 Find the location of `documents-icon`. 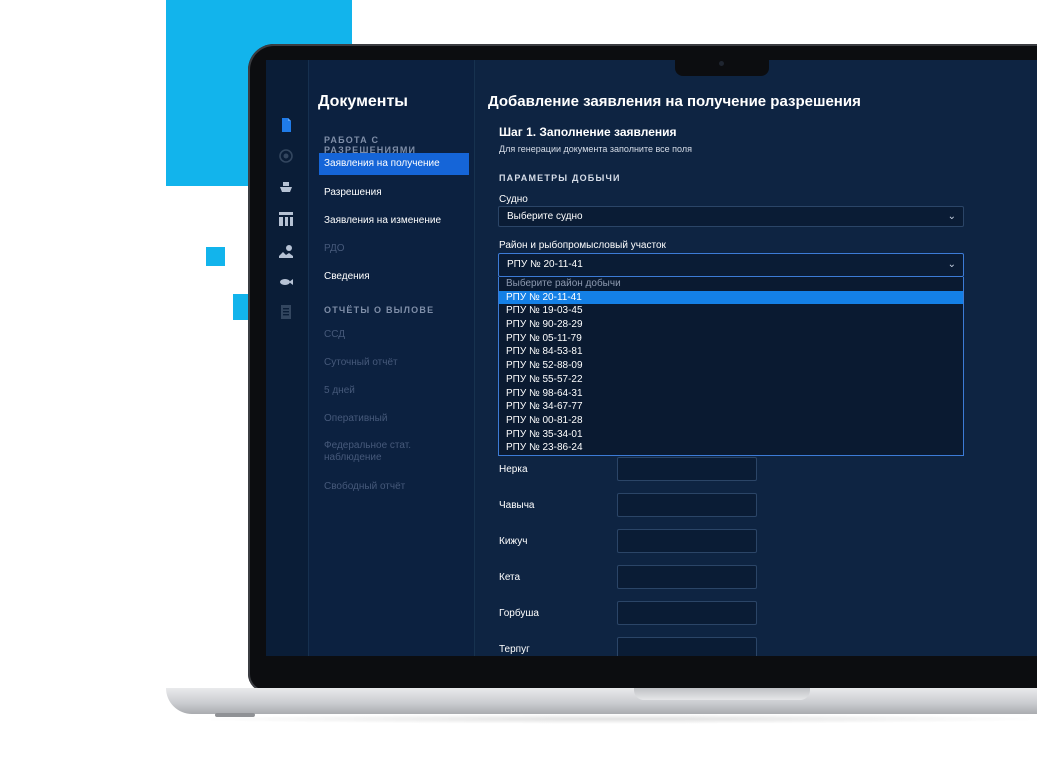

documents-icon is located at coordinates (286, 125).